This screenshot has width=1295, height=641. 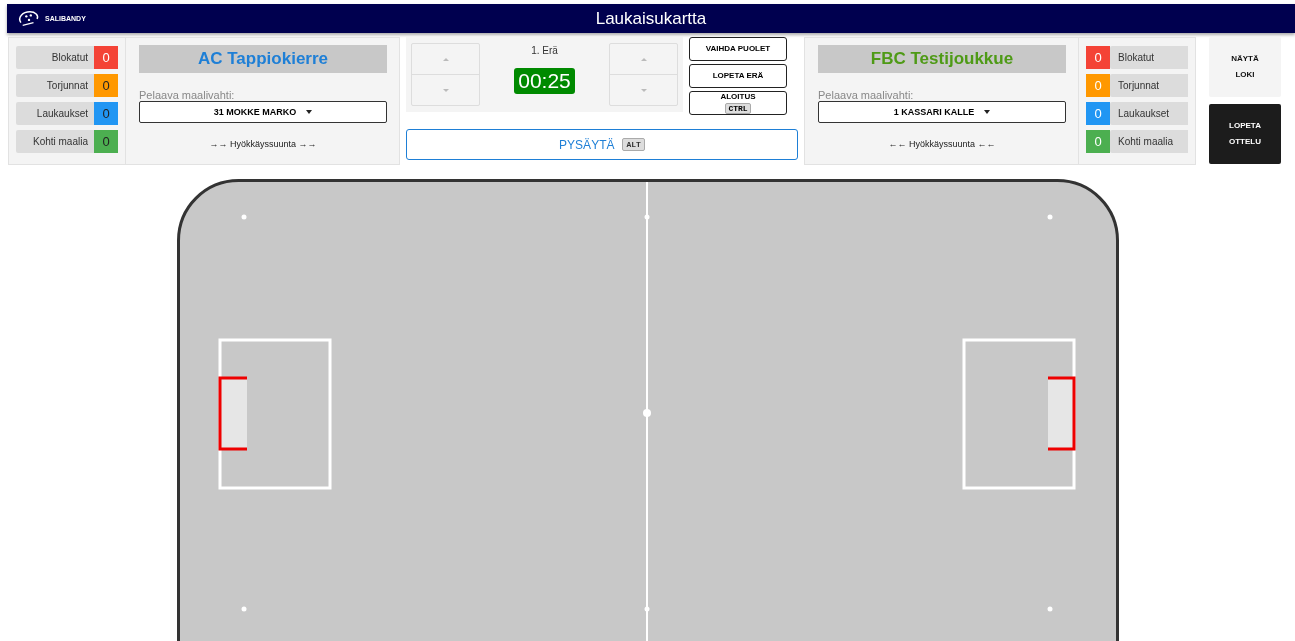 I want to click on page-title: Laukaisukartta, so click(x=651, y=18).